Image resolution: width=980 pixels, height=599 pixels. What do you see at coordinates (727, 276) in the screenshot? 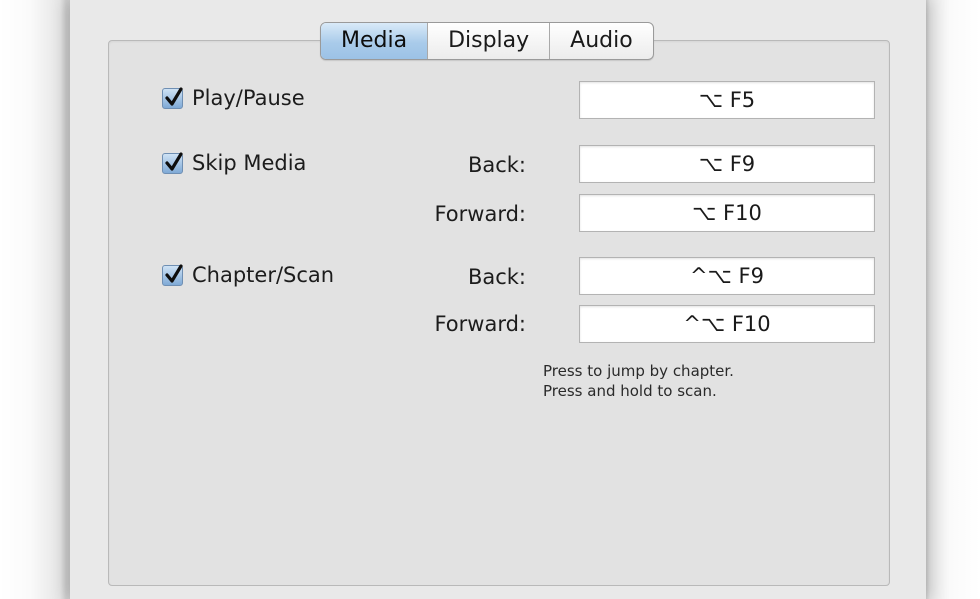
I see `chapter-scan-back-shortcut-field: ^⌥ F9` at bounding box center [727, 276].